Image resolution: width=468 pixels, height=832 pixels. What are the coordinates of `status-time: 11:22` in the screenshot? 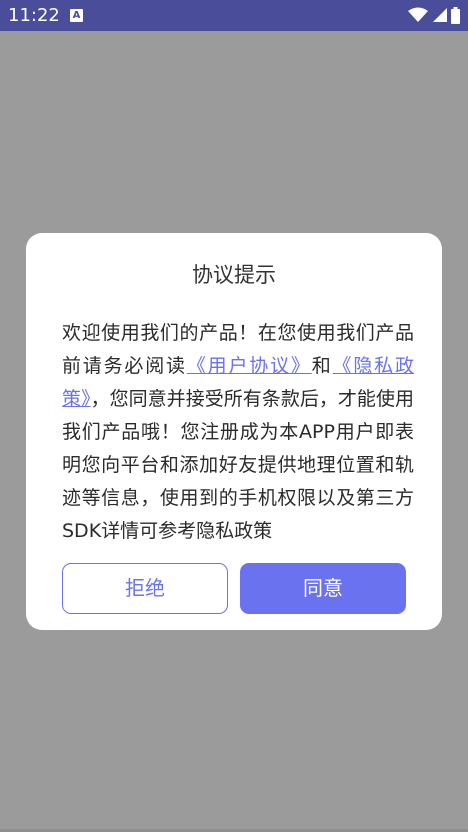 It's located at (34, 15).